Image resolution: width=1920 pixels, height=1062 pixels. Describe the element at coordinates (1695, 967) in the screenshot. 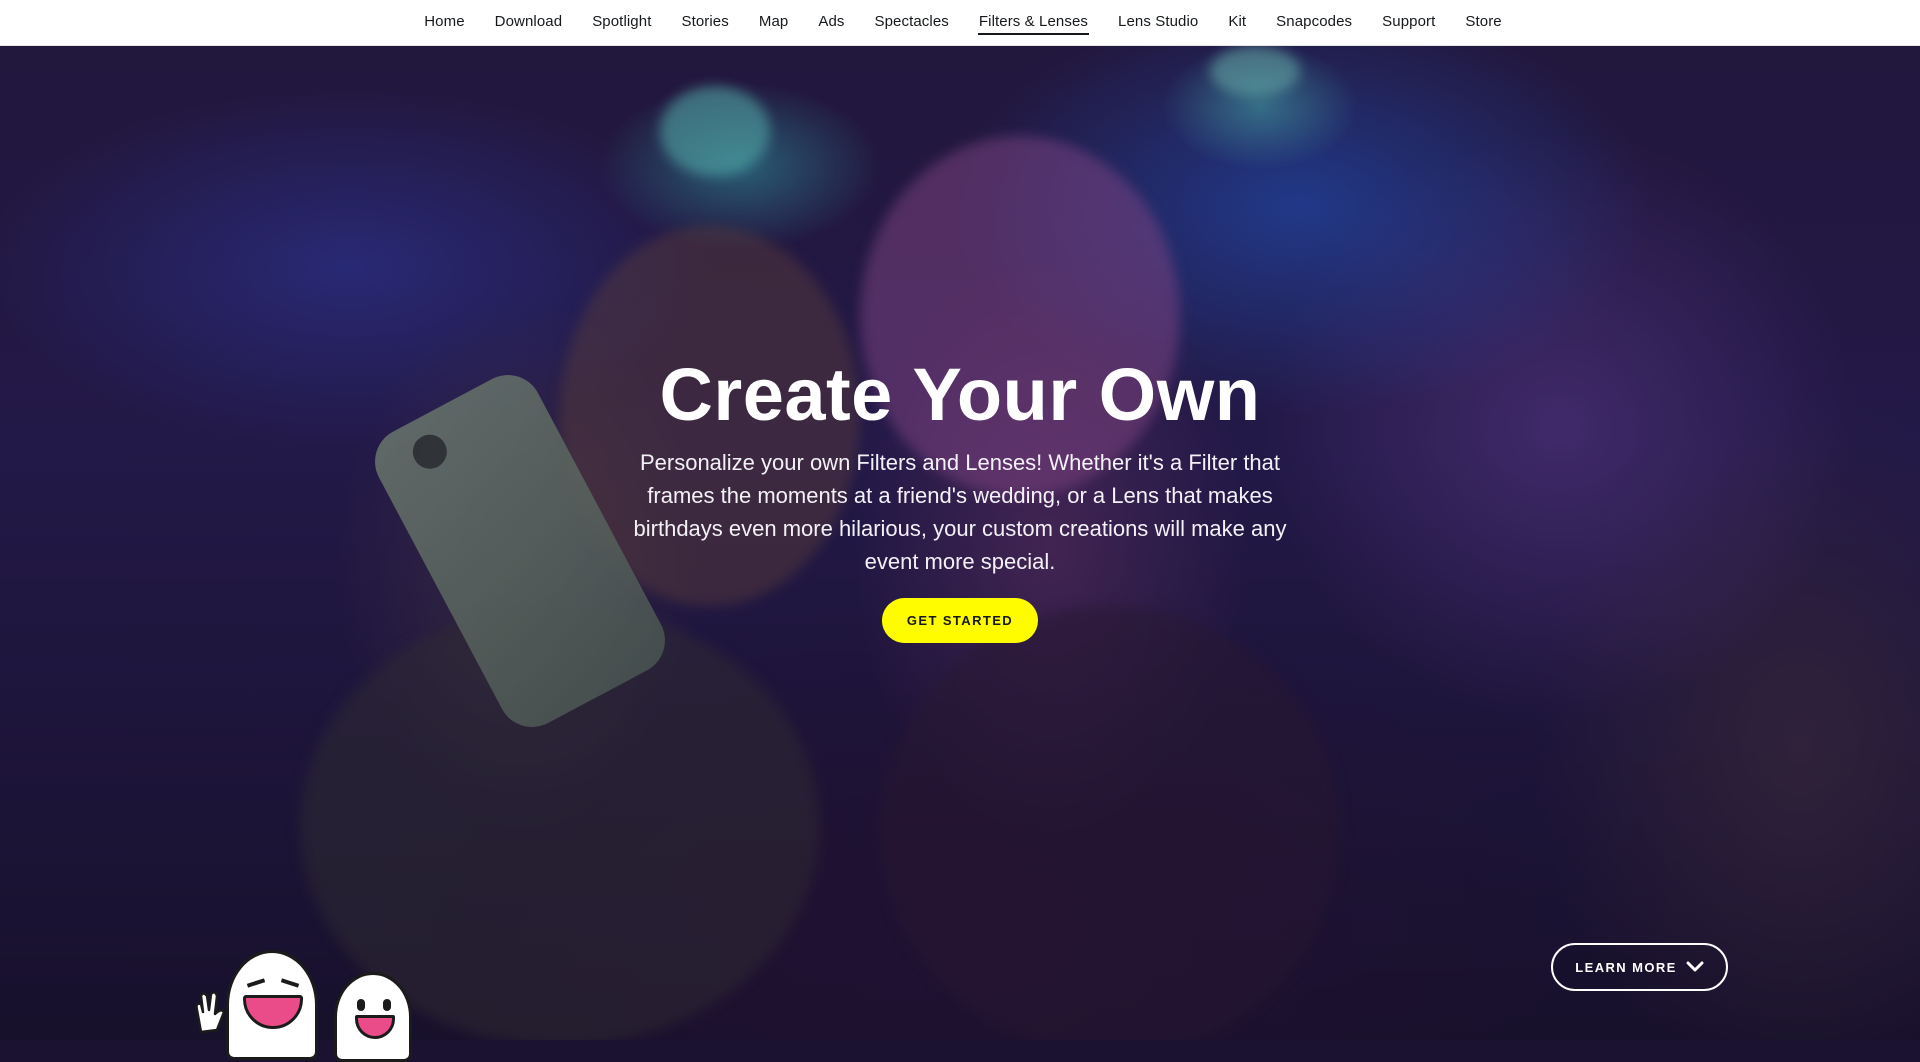

I see `chevron-down-icon` at that location.